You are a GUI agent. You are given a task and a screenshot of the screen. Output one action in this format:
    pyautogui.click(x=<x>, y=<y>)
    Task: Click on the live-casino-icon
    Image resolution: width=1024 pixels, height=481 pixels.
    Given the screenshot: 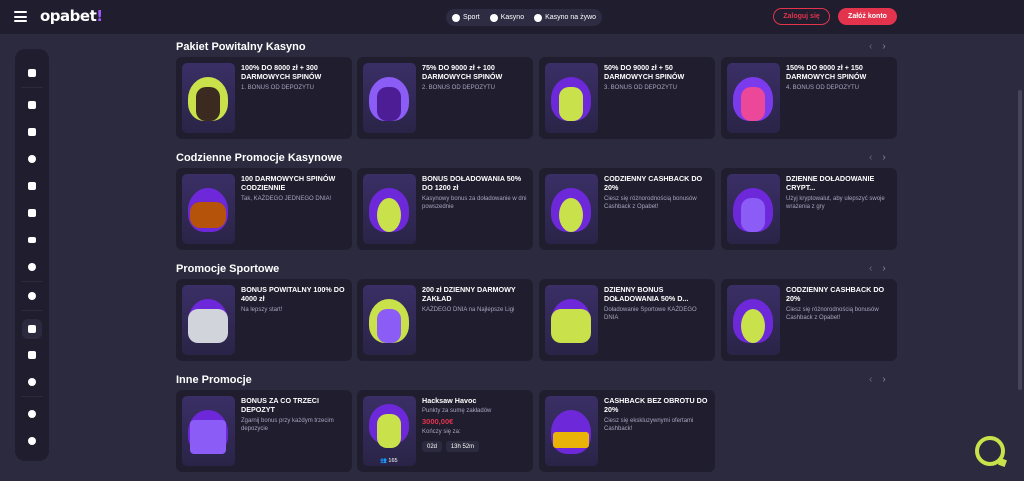 What is the action you would take?
    pyautogui.click(x=538, y=17)
    